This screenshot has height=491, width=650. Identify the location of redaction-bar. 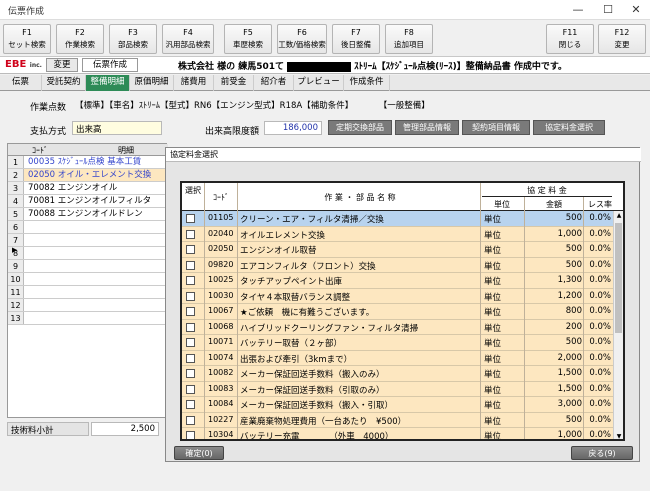
(319, 66).